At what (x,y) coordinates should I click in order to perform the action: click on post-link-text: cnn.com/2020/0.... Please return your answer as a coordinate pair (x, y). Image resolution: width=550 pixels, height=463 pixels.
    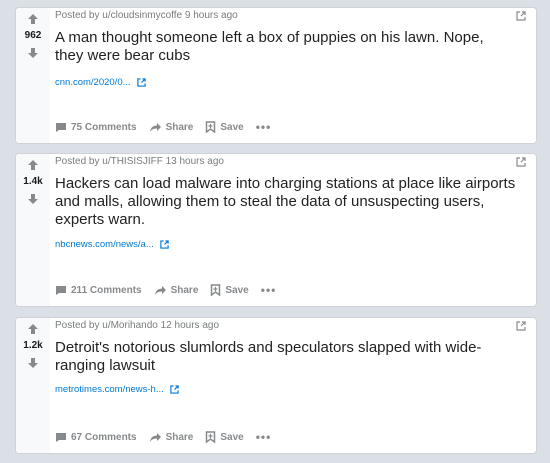
    Looking at the image, I should click on (93, 82).